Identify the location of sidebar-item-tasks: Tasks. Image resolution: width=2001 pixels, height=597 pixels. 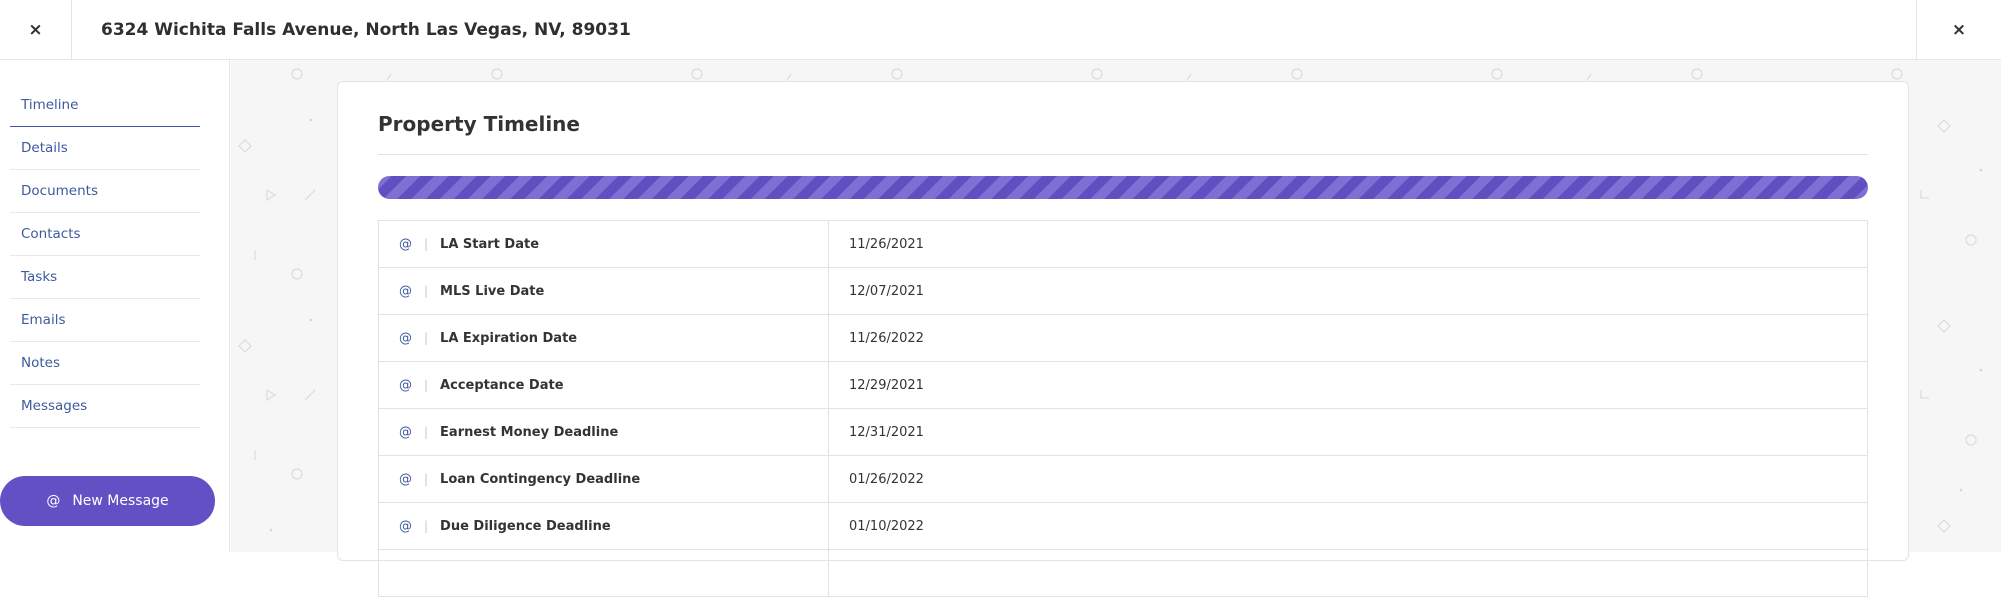
(105, 277).